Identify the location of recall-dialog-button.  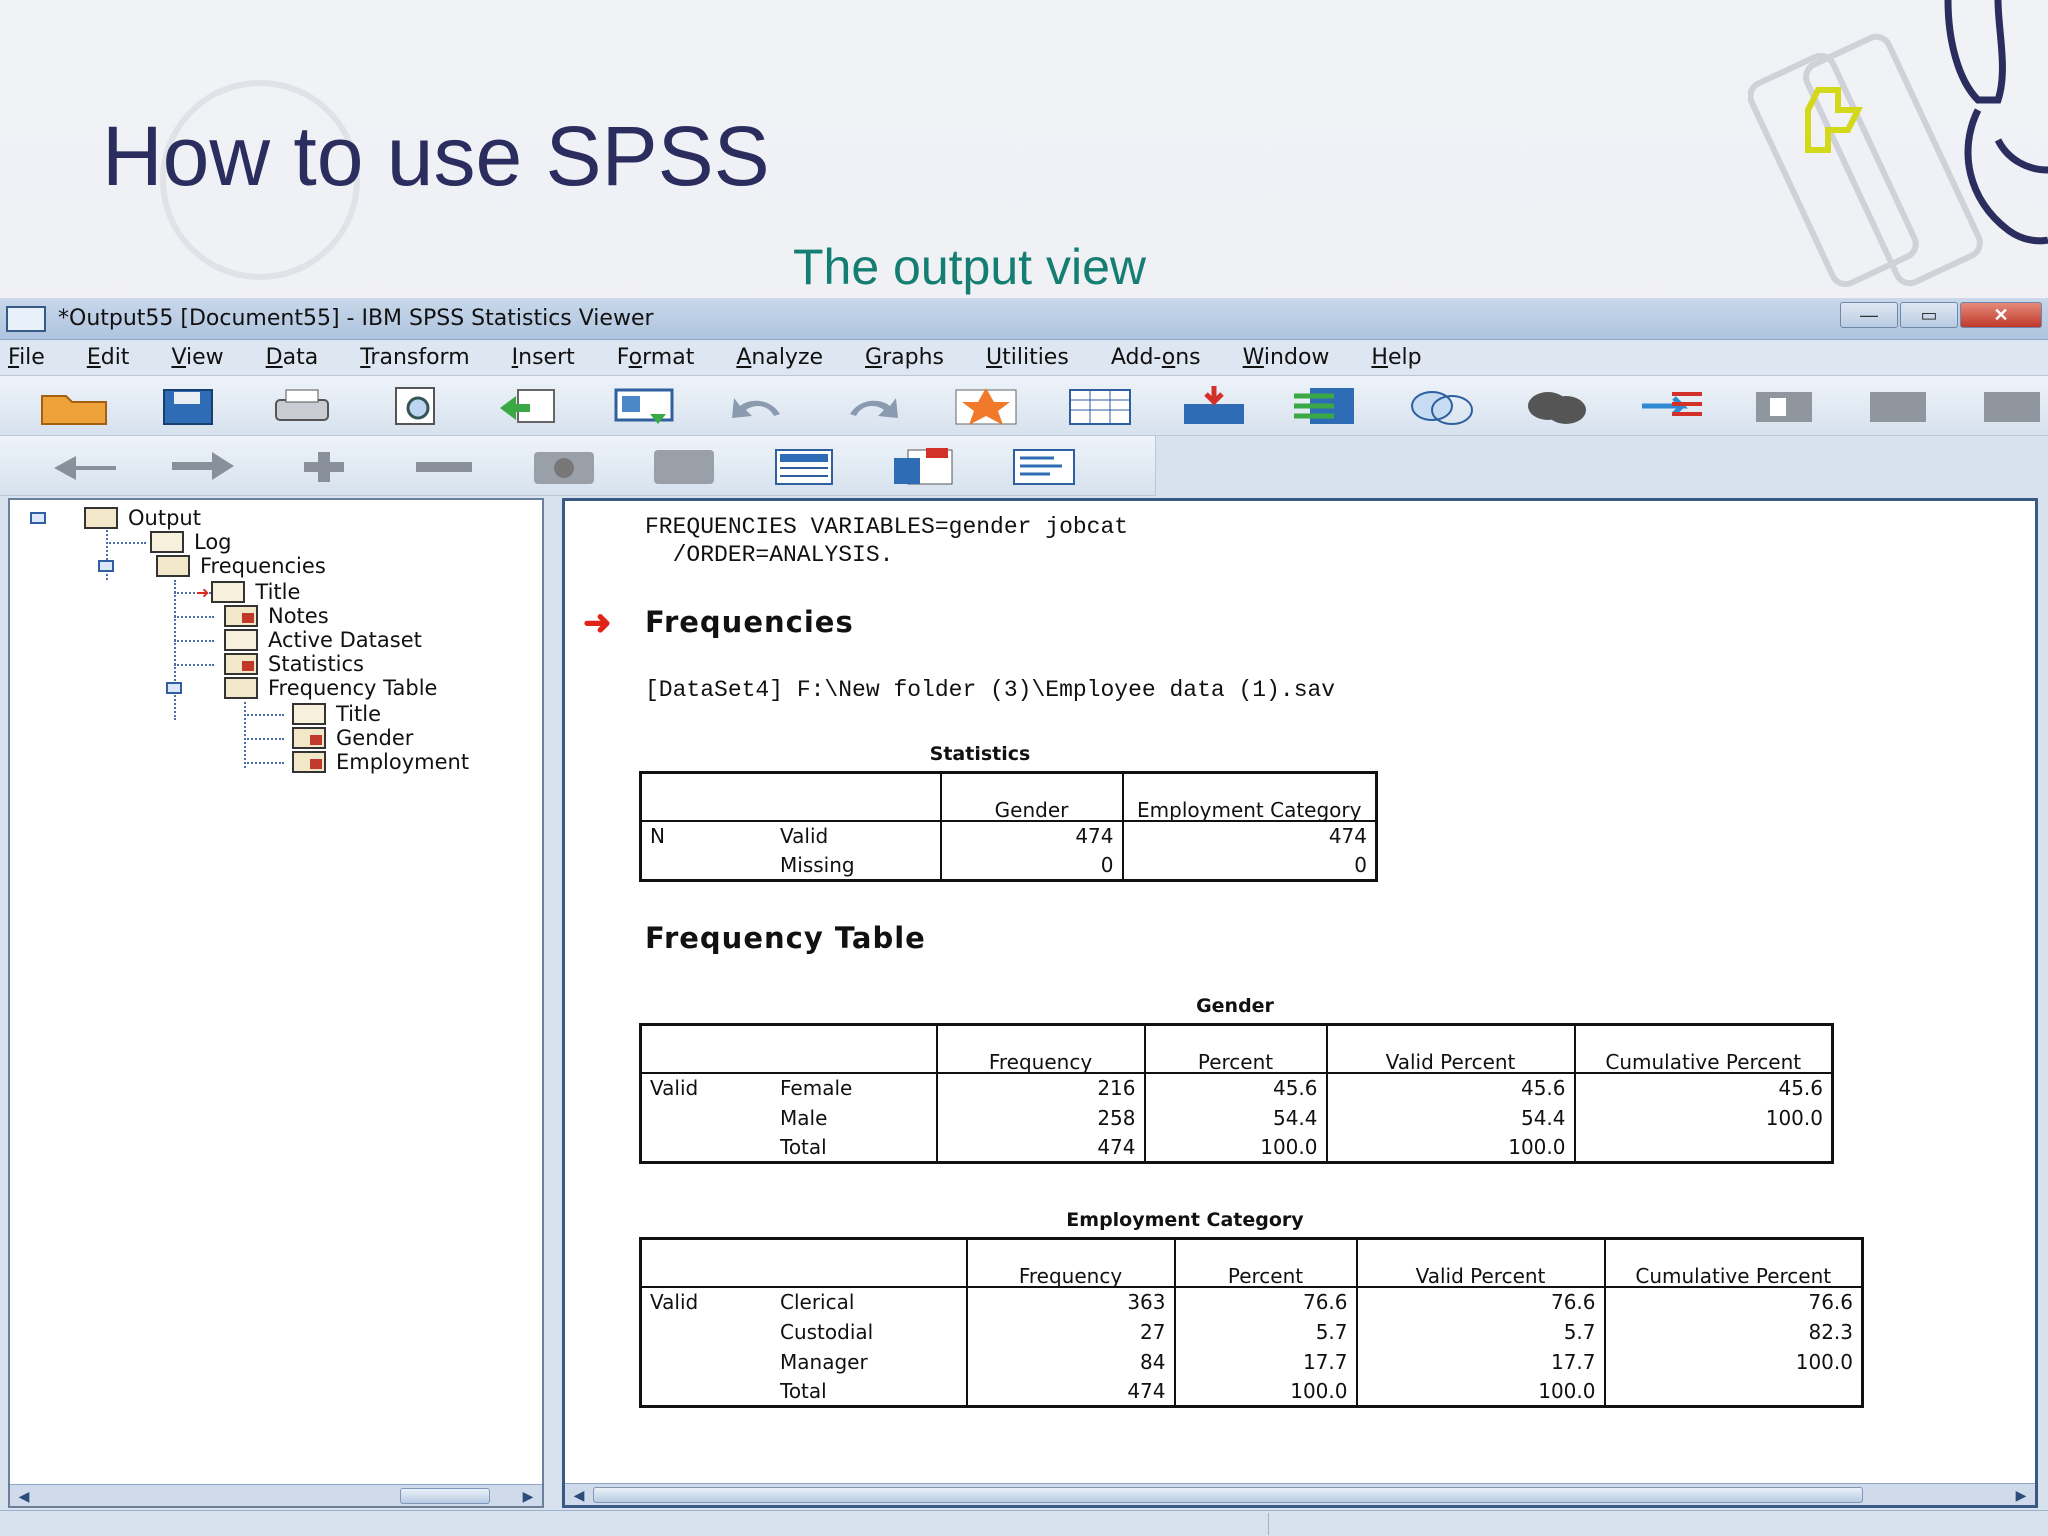
(644, 406).